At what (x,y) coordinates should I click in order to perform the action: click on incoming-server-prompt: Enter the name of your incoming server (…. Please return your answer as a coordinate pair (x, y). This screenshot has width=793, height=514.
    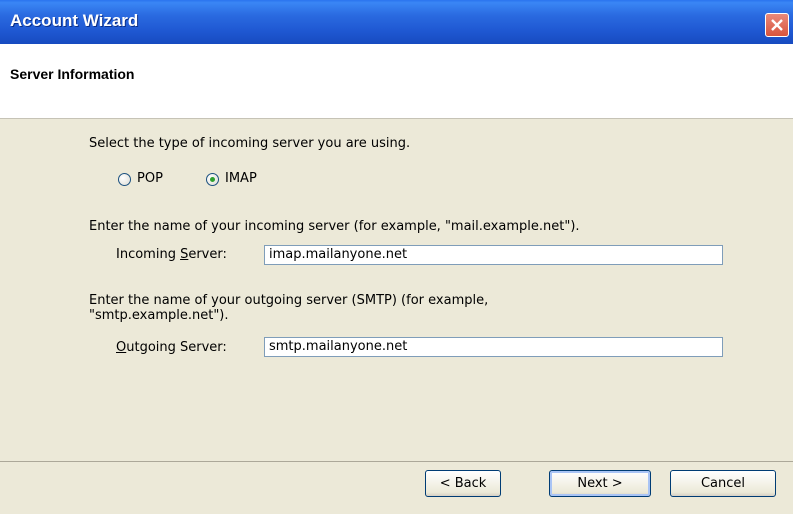
    Looking at the image, I should click on (334, 226).